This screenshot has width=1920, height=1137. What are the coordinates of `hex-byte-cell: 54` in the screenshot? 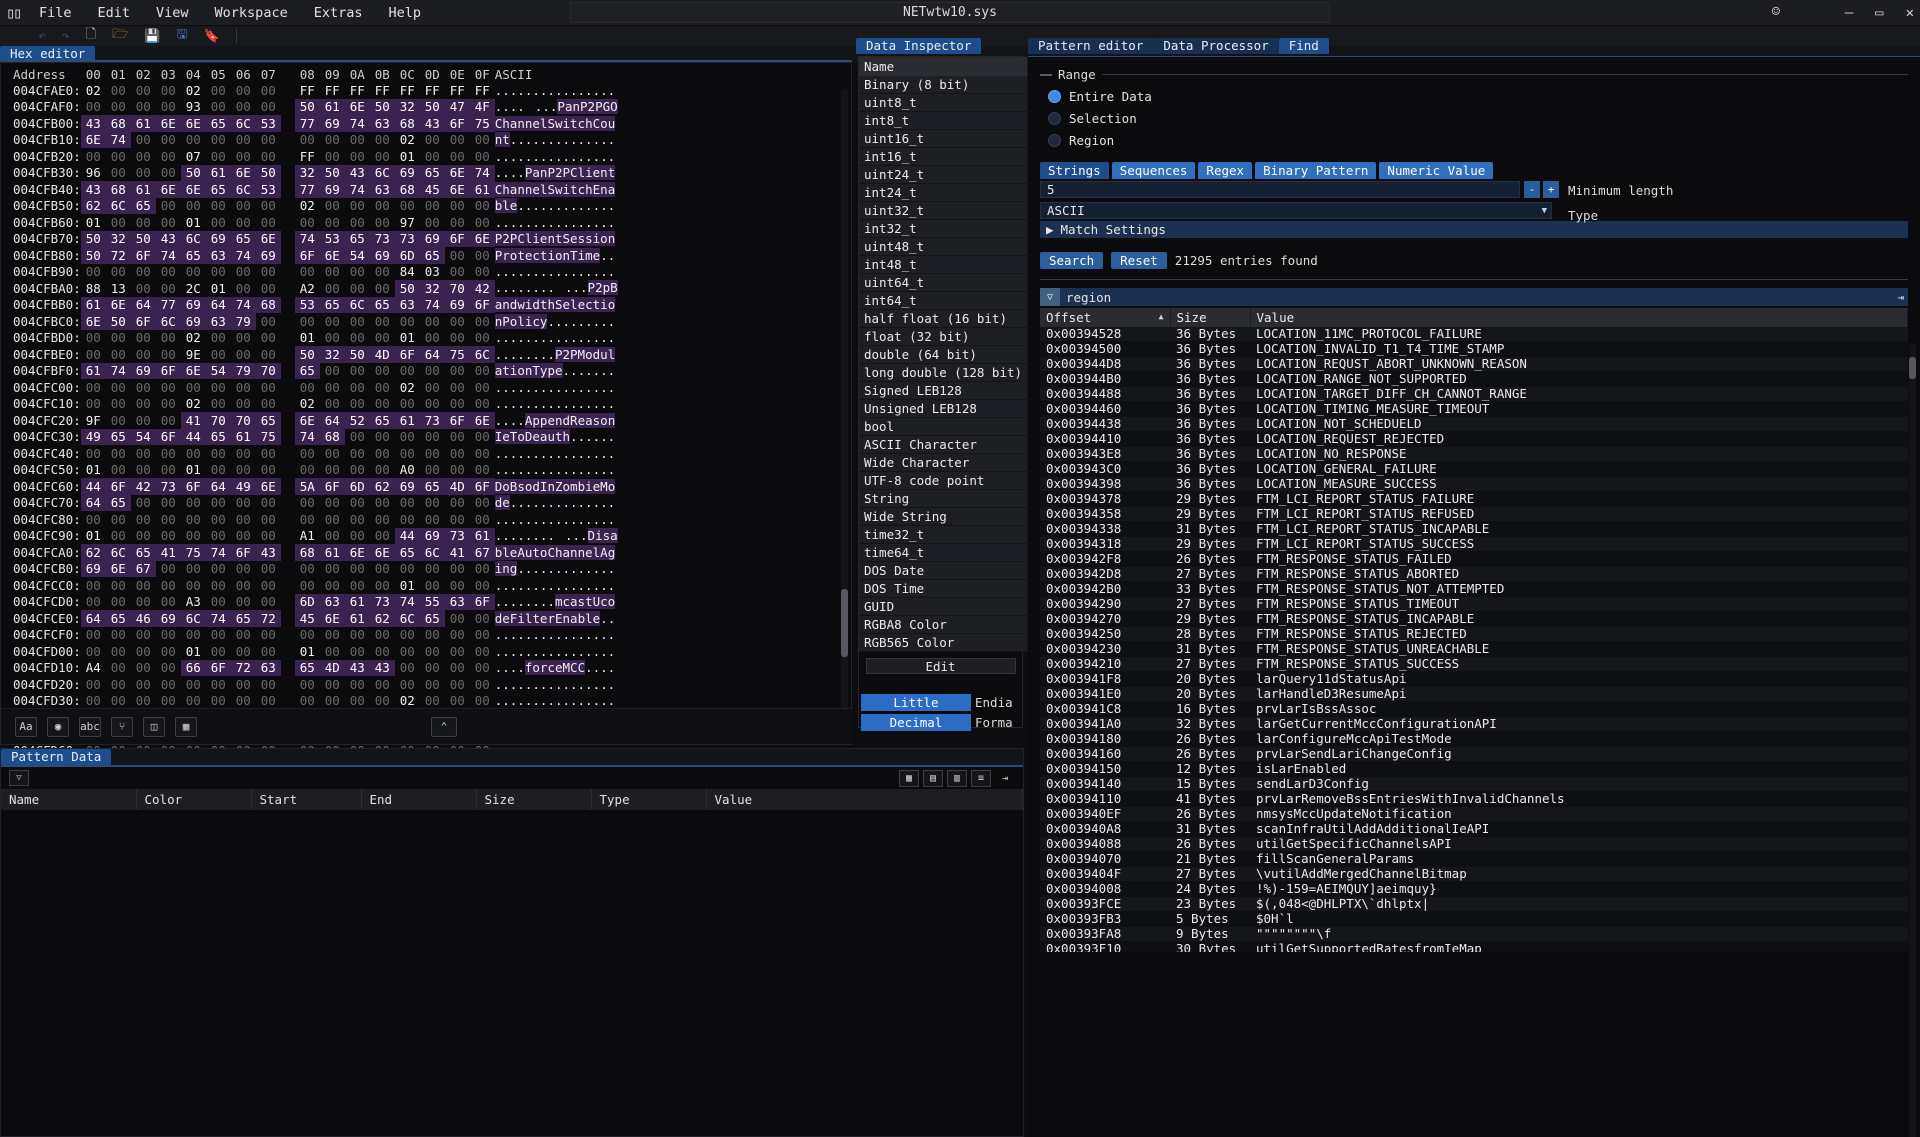 It's located at (143, 436).